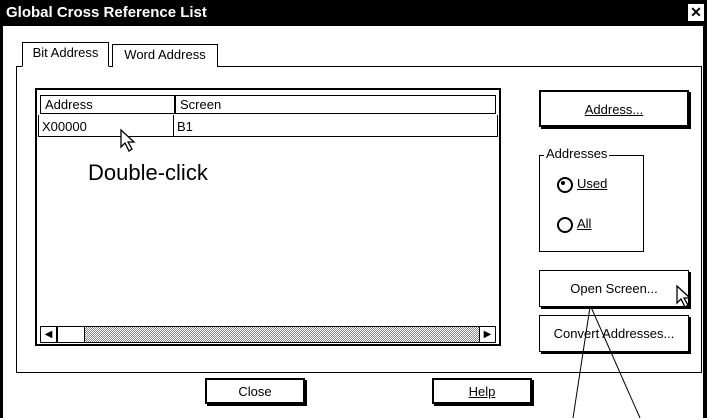 The width and height of the screenshot is (707, 418). I want to click on tab-bit-address: Bit Address, so click(65, 54).